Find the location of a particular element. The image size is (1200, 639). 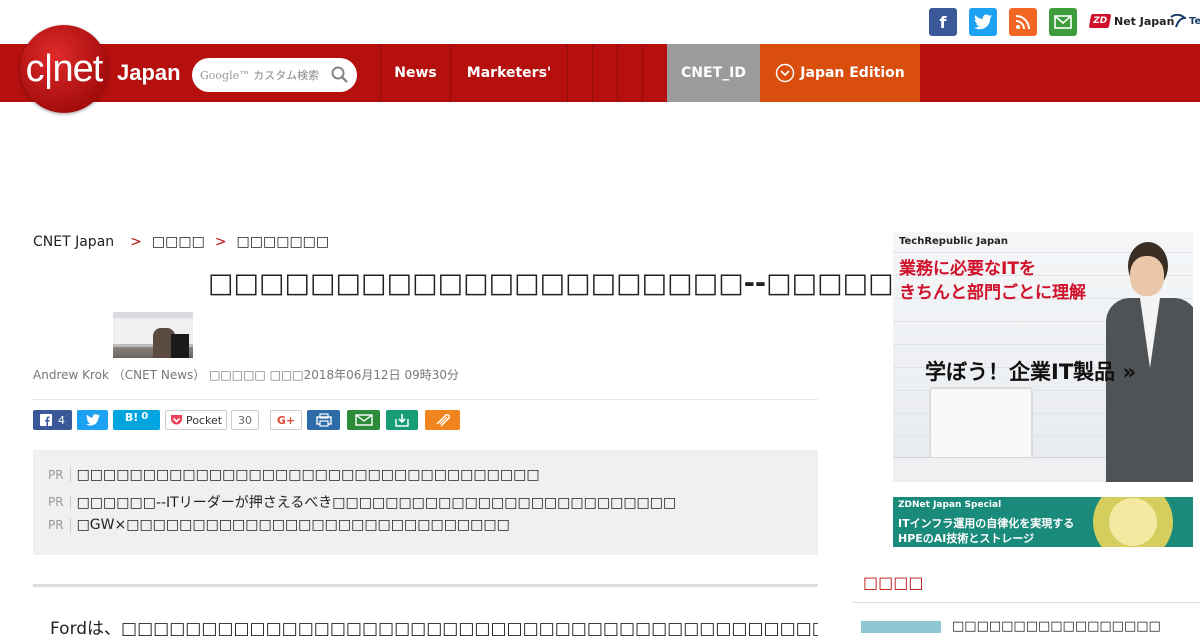

pocket-button: Pocket is located at coordinates (196, 420).